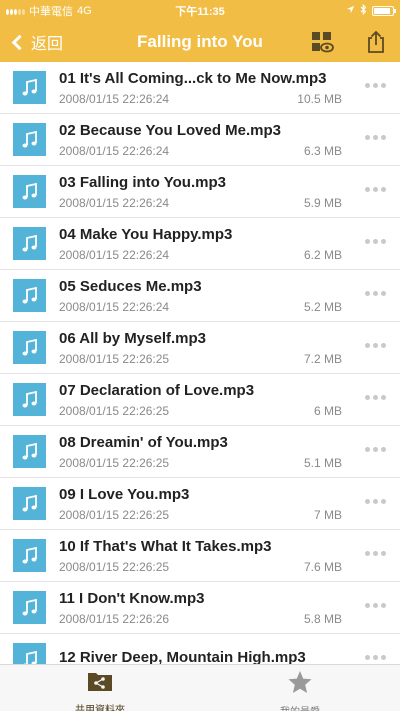 This screenshot has width=400, height=711. Describe the element at coordinates (200, 307) in the screenshot. I see `file-meta: 2008/01/15 22:26:24 5.2 MB` at that location.